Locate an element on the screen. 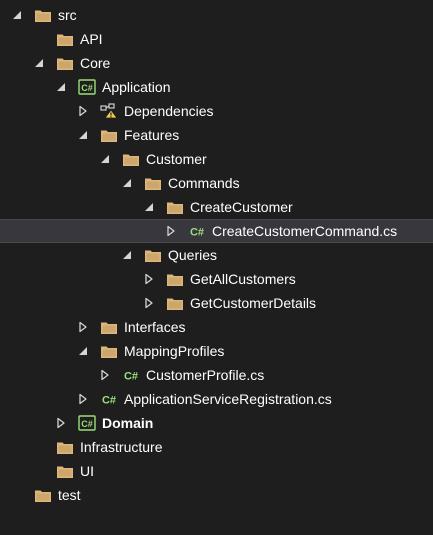 The height and width of the screenshot is (535, 433). tree-item-label: UI is located at coordinates (87, 471).